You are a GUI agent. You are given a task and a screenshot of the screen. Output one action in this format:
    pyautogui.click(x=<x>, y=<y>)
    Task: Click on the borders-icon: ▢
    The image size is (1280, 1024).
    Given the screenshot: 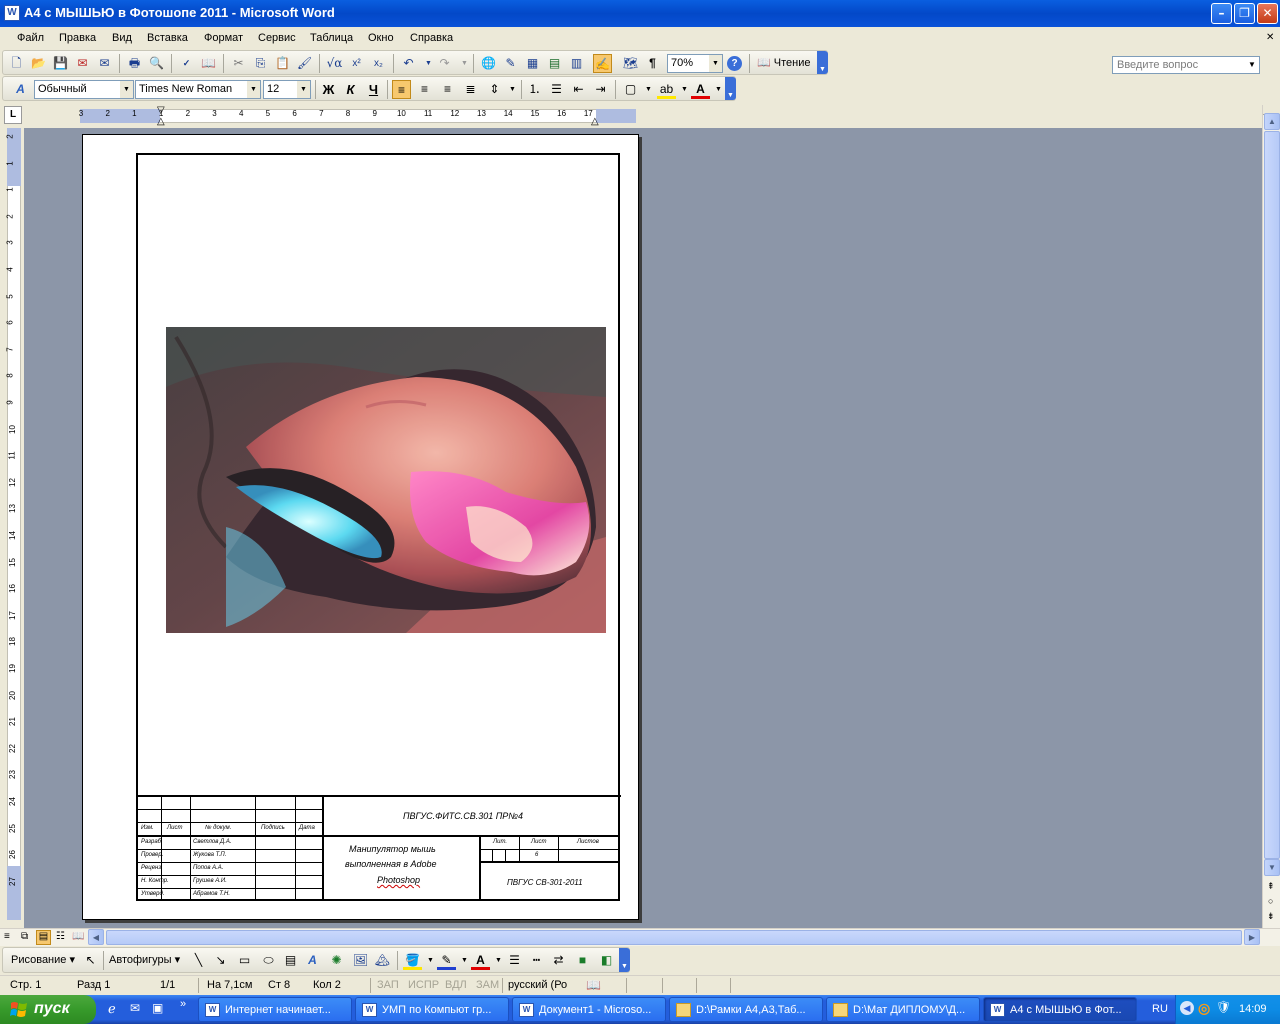 What is the action you would take?
    pyautogui.click(x=630, y=89)
    